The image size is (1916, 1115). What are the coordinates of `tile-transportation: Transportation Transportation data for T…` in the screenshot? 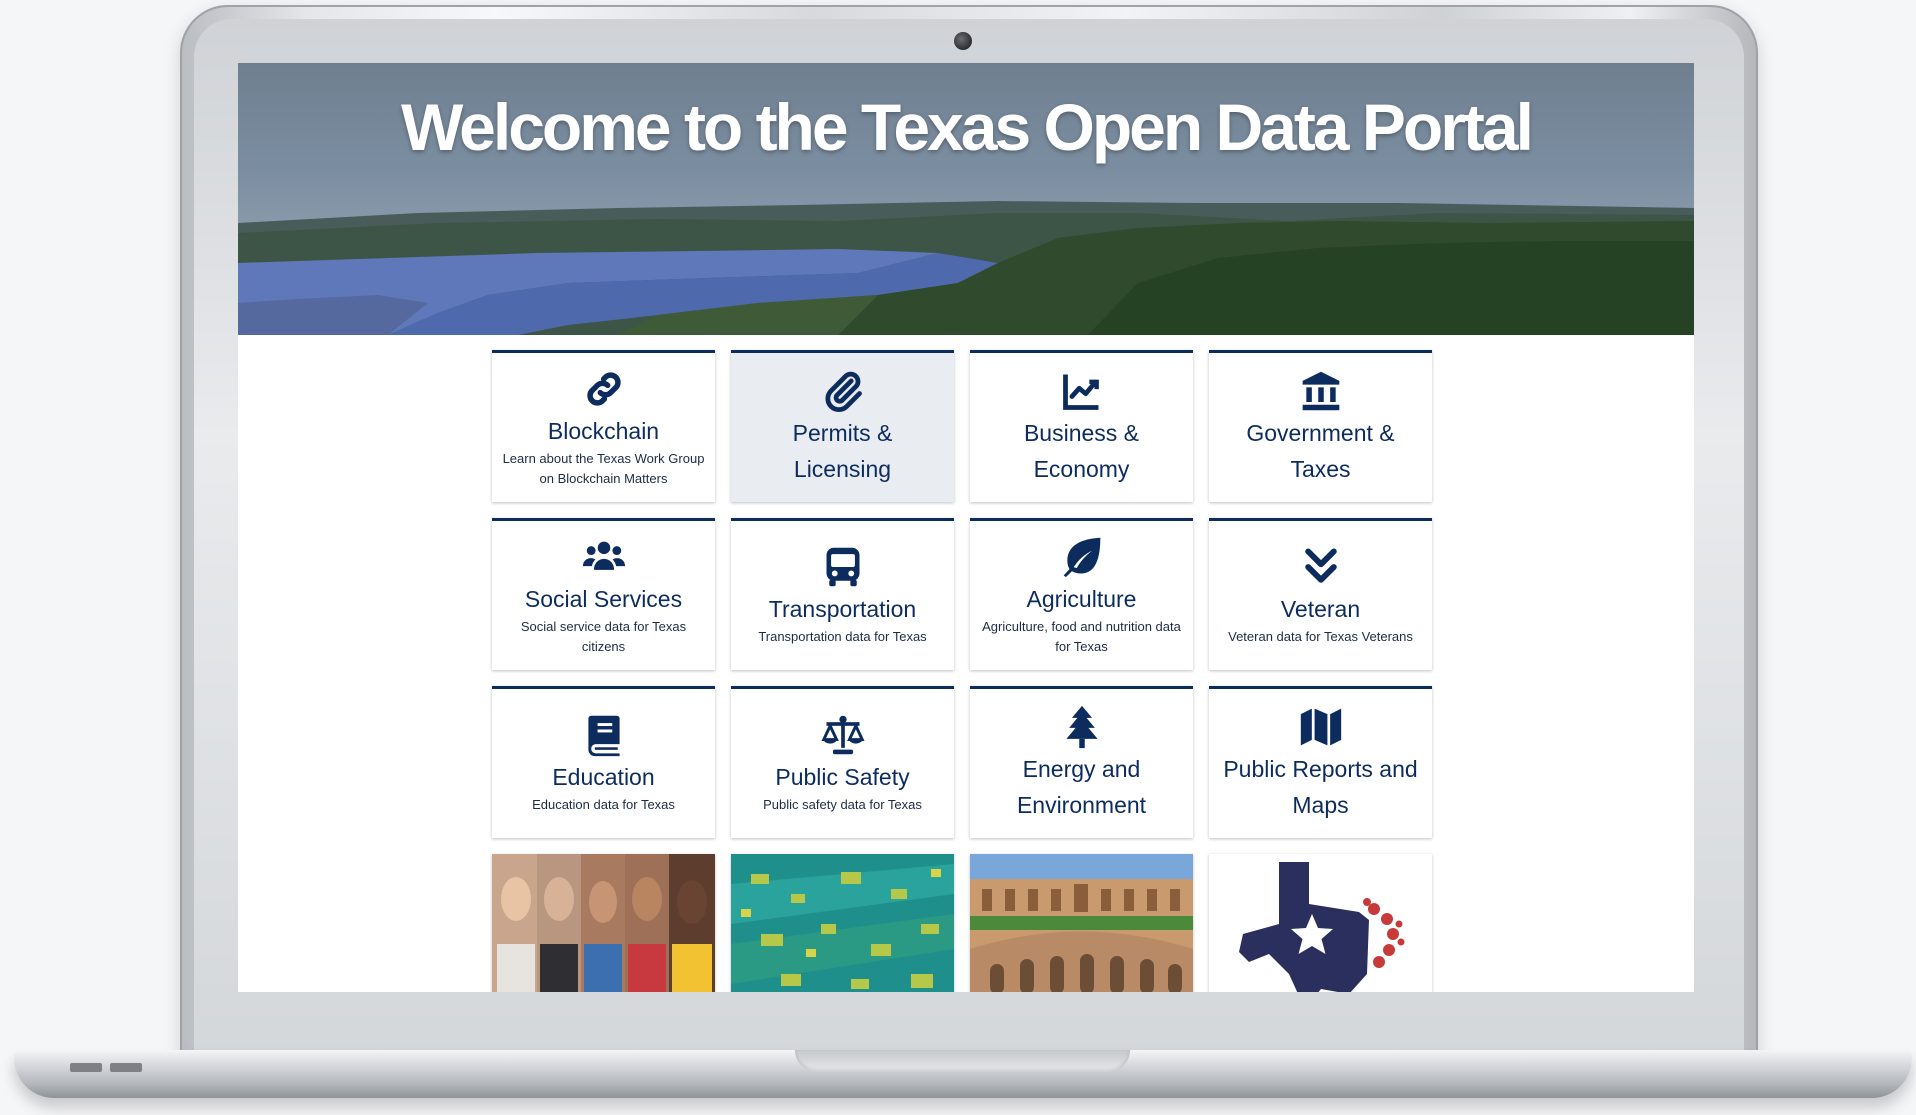 It's located at (842, 594).